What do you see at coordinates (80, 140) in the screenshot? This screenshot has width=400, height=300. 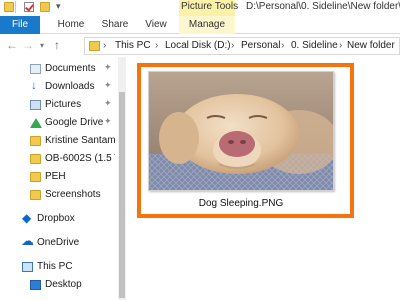 I see `sidebar-item-label: Kristine Santamer` at bounding box center [80, 140].